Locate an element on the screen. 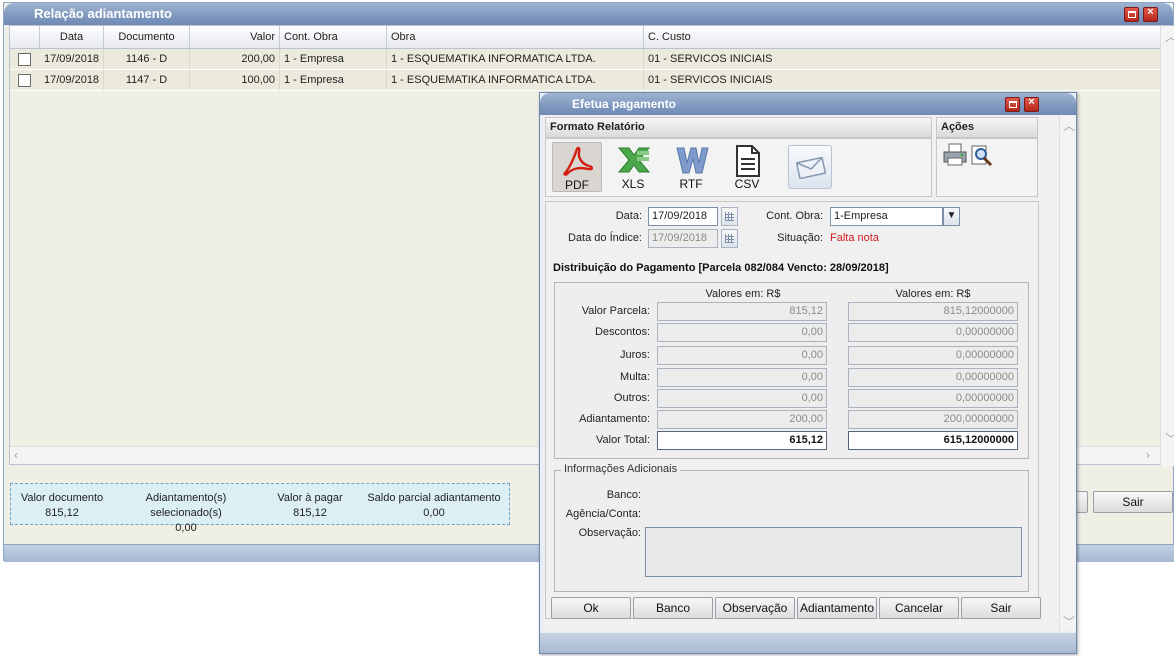 The image size is (1174, 656). valor-parcela-field: 815,12 is located at coordinates (742, 311).